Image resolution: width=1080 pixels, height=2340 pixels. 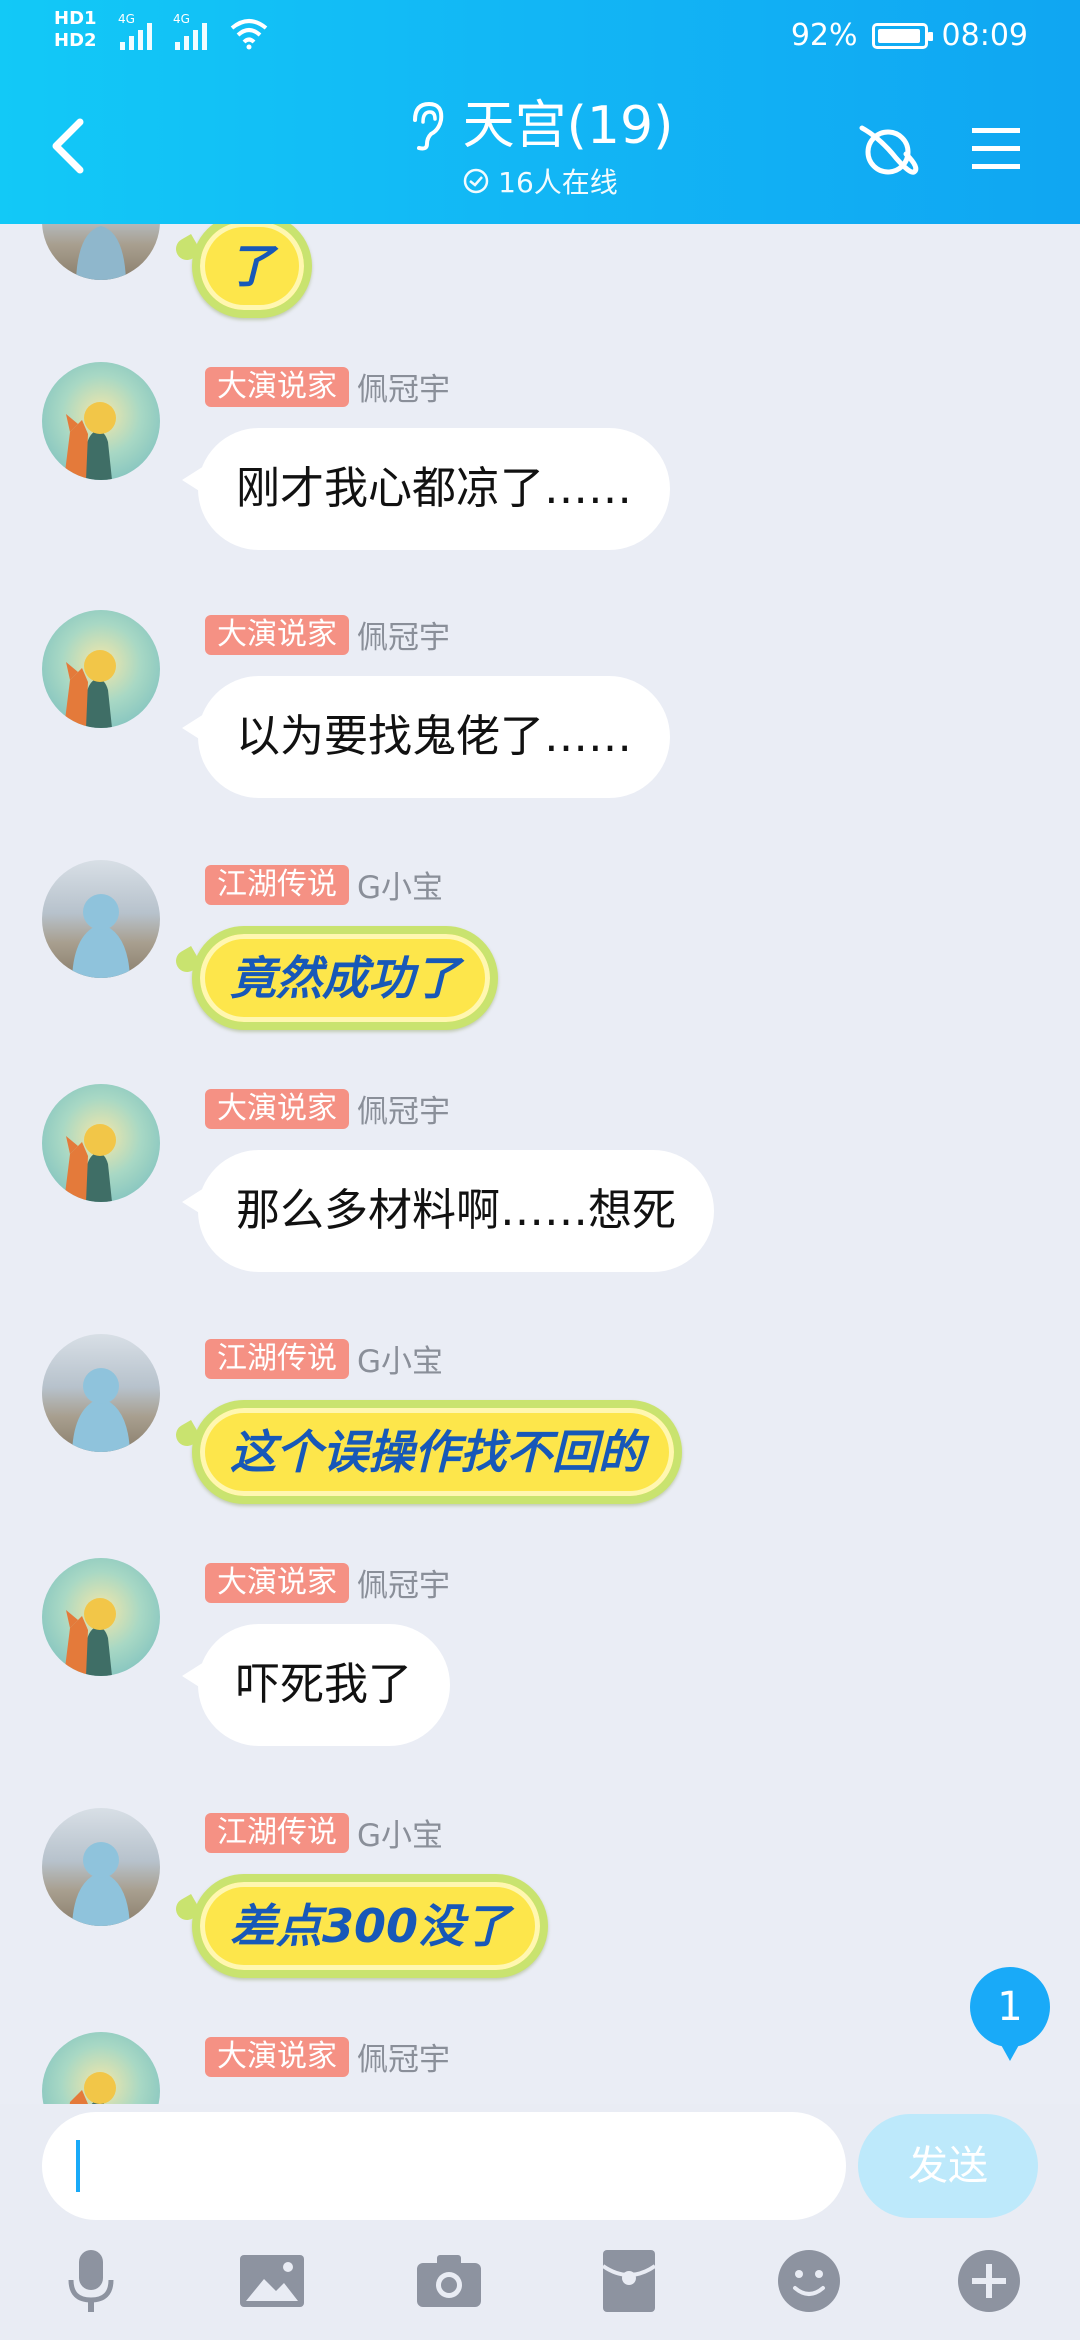 What do you see at coordinates (540, 2289) in the screenshot?
I see `input-toolbar` at bounding box center [540, 2289].